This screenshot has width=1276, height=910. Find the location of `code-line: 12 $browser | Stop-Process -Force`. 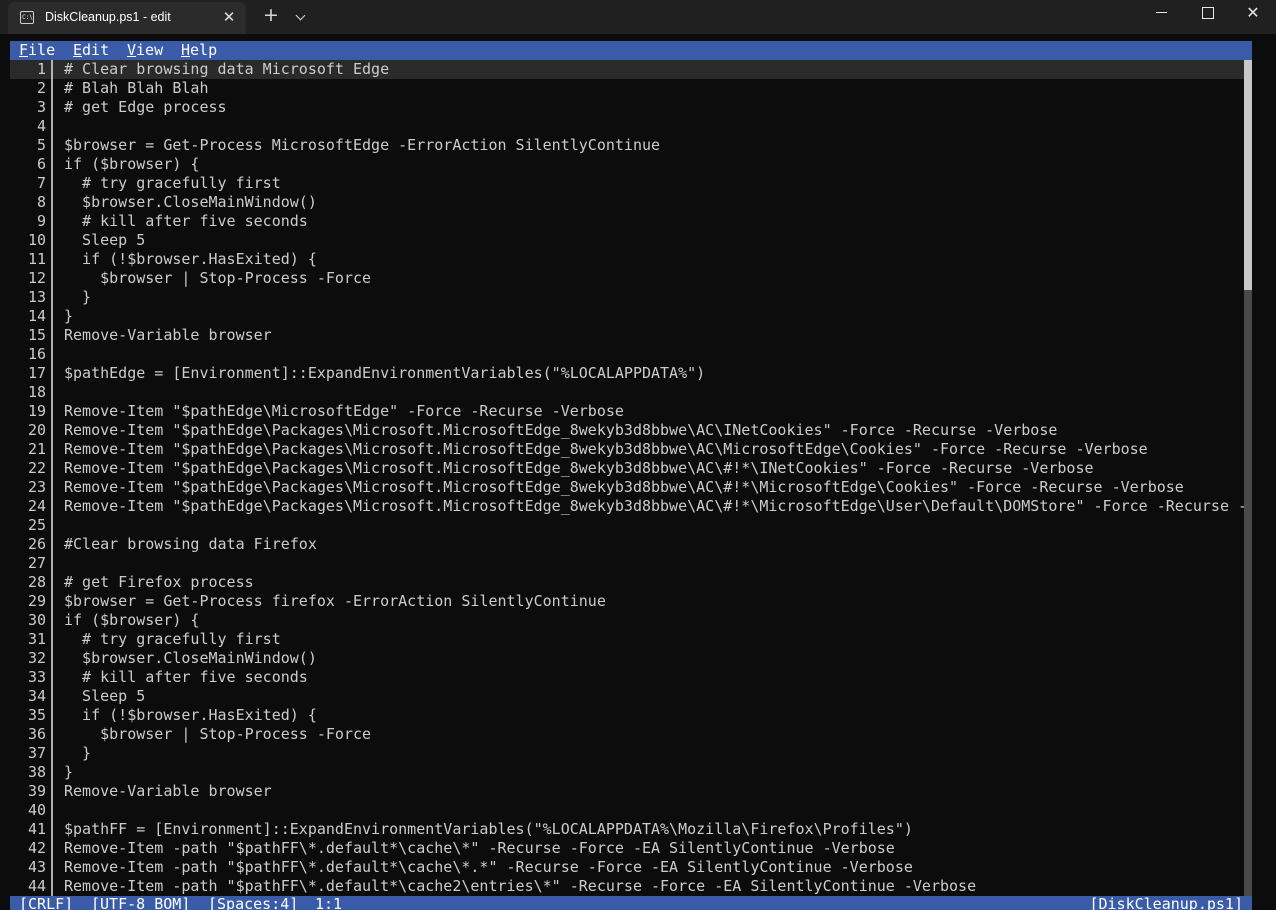

code-line: 12 $browser | Stop-Process -Force is located at coordinates (627, 278).